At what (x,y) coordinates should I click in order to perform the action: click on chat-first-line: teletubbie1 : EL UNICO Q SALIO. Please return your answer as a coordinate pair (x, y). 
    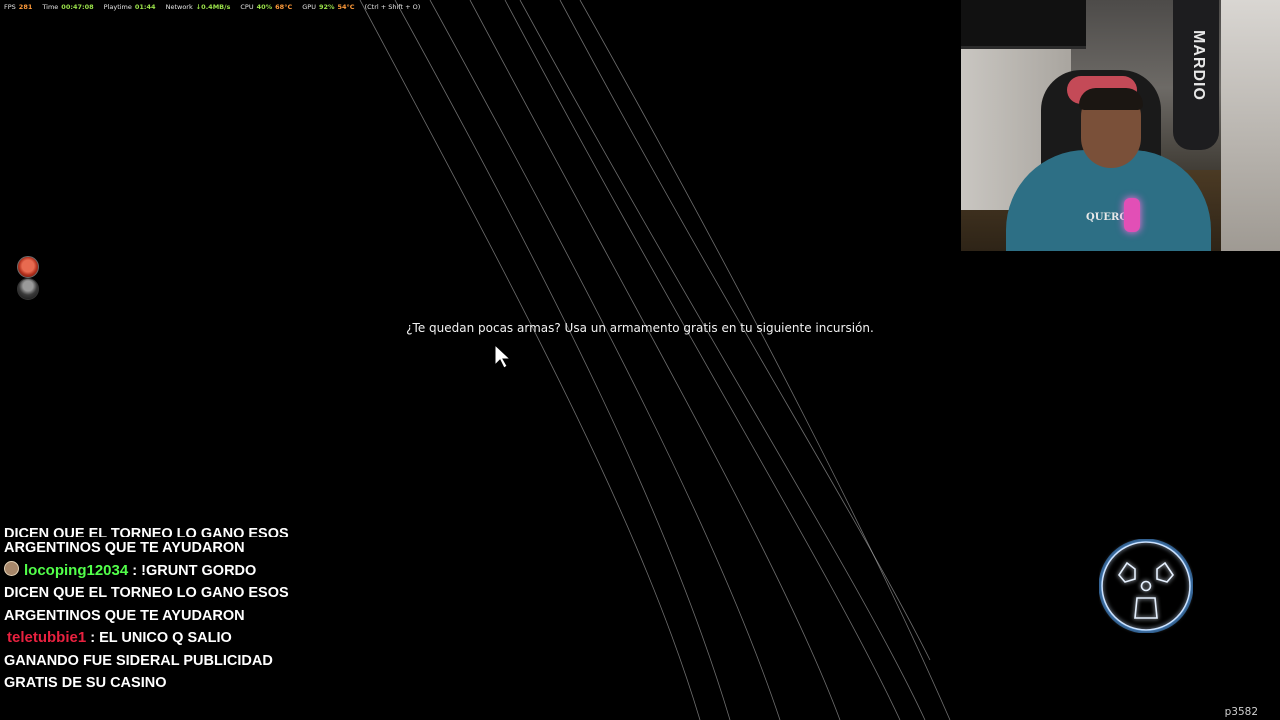
    Looking at the image, I should click on (149, 638).